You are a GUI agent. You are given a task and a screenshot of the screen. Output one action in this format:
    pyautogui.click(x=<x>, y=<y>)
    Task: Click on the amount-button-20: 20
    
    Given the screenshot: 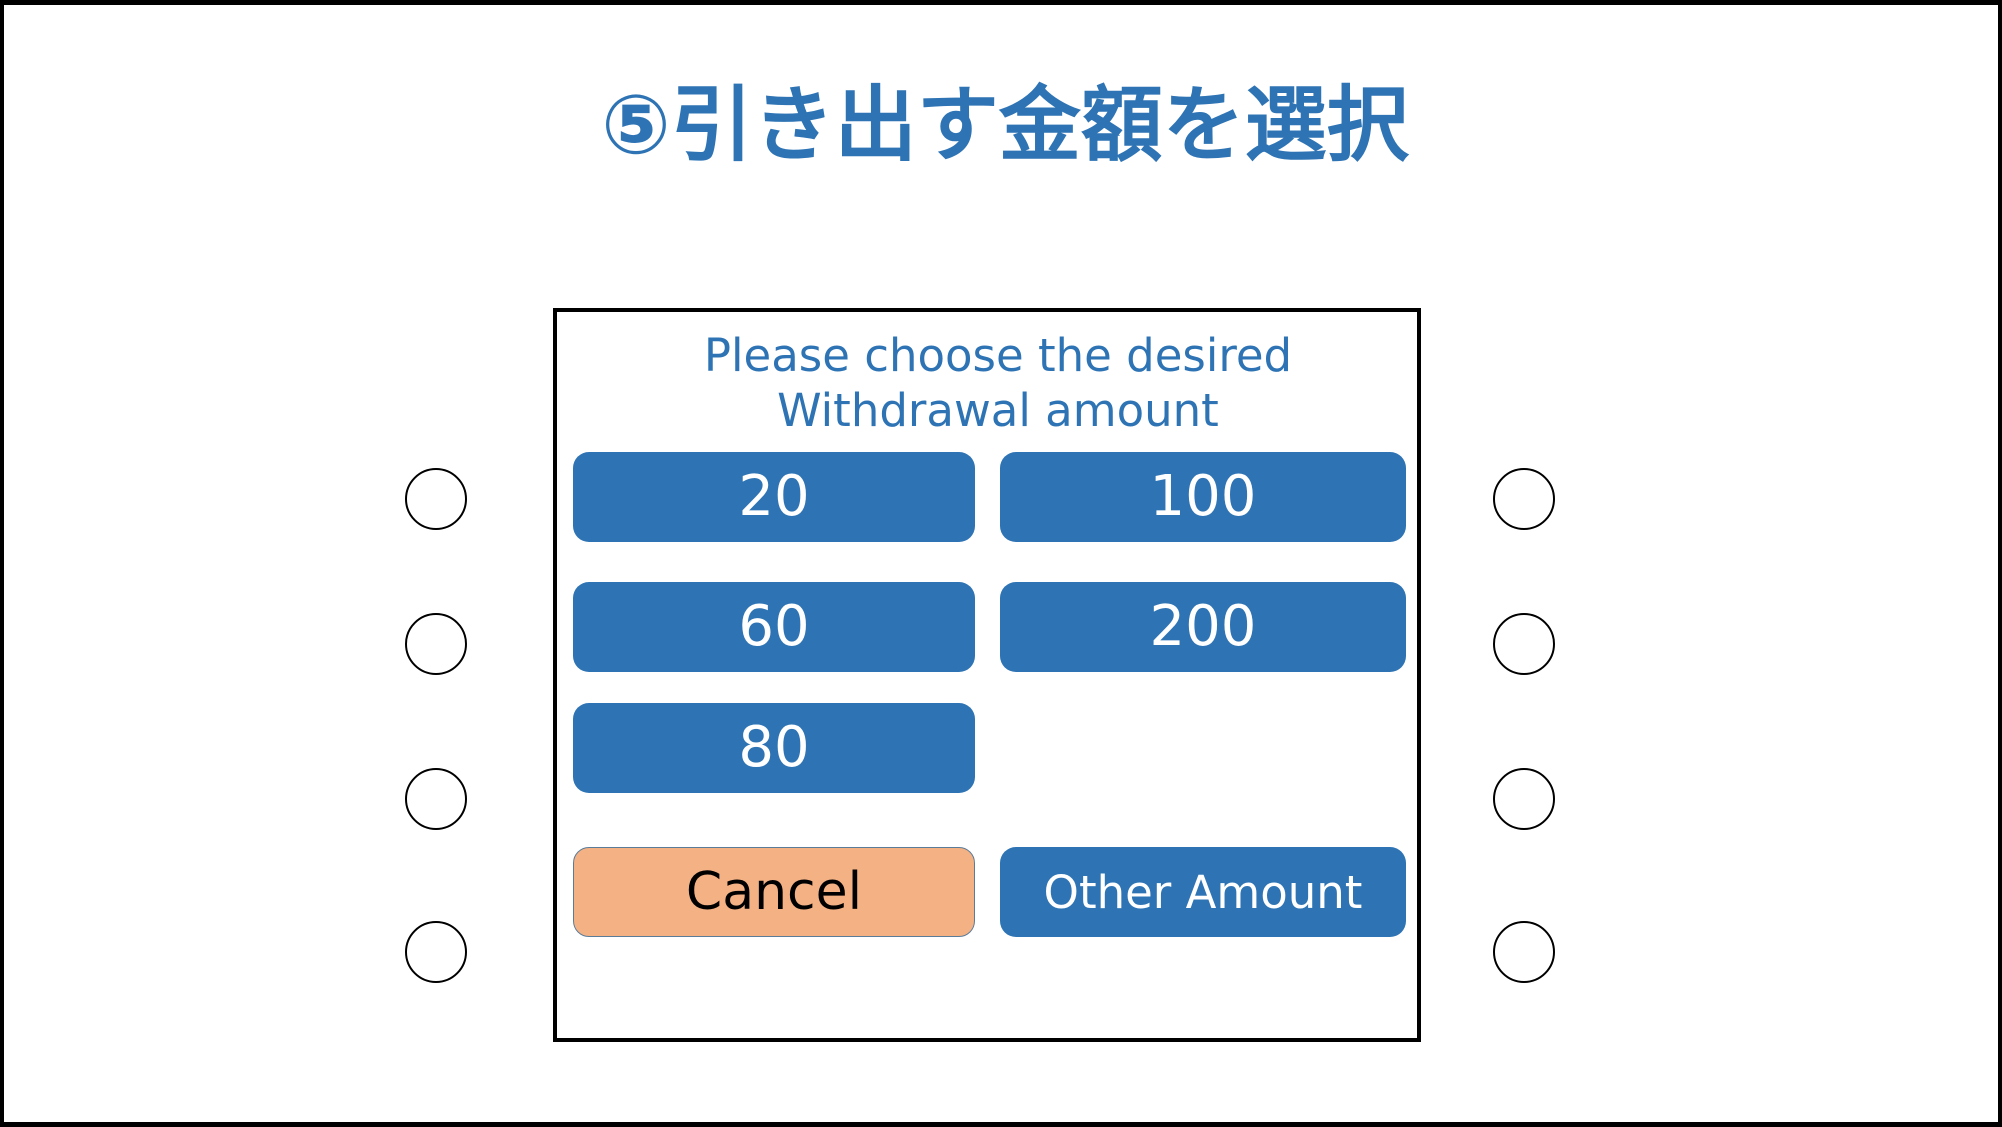 What is the action you would take?
    pyautogui.click(x=774, y=497)
    